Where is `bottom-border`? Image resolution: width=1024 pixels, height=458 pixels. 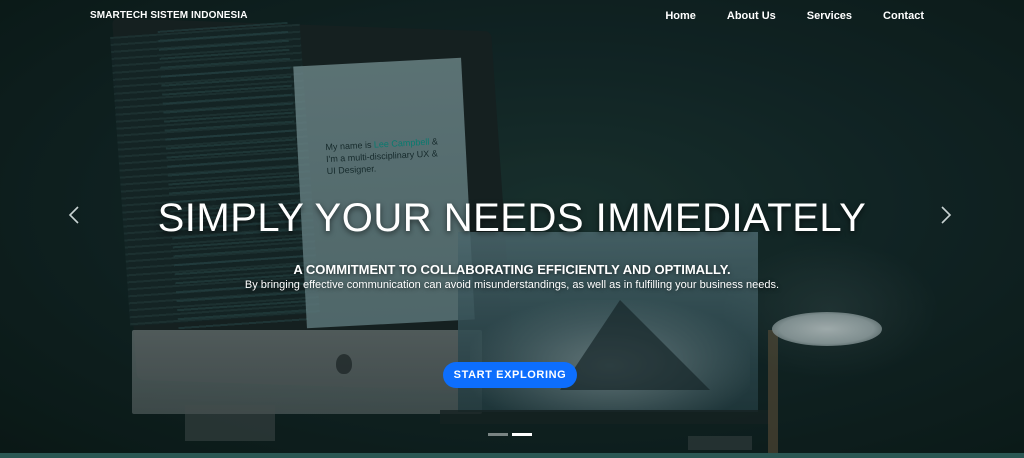 bottom-border is located at coordinates (512, 455).